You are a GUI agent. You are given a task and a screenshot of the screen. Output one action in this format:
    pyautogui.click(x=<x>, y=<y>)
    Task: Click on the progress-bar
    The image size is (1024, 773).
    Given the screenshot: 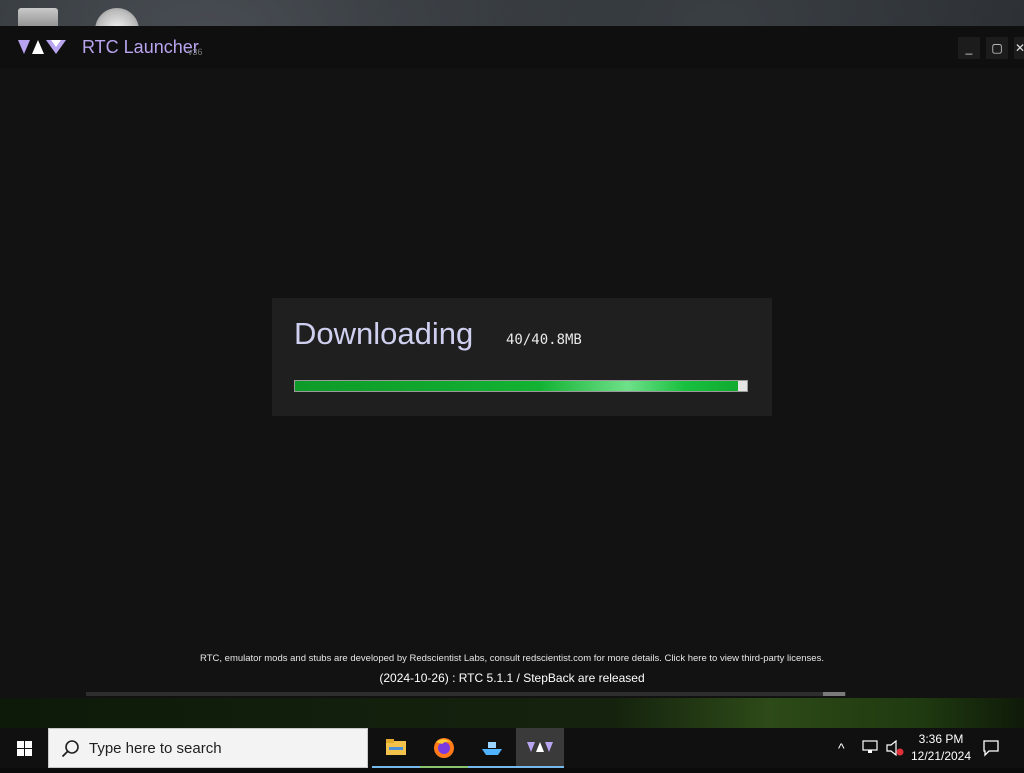 What is the action you would take?
    pyautogui.click(x=521, y=386)
    